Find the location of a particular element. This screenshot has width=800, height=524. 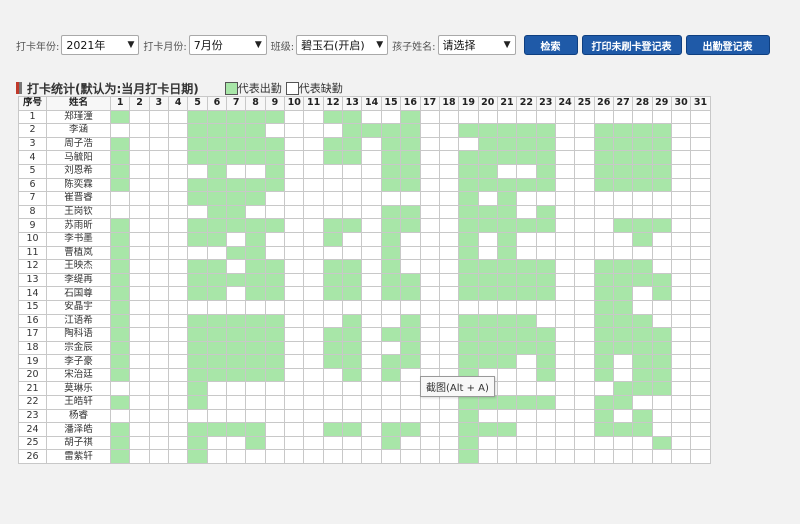

month-select: 7月份 ▼ is located at coordinates (227, 45).